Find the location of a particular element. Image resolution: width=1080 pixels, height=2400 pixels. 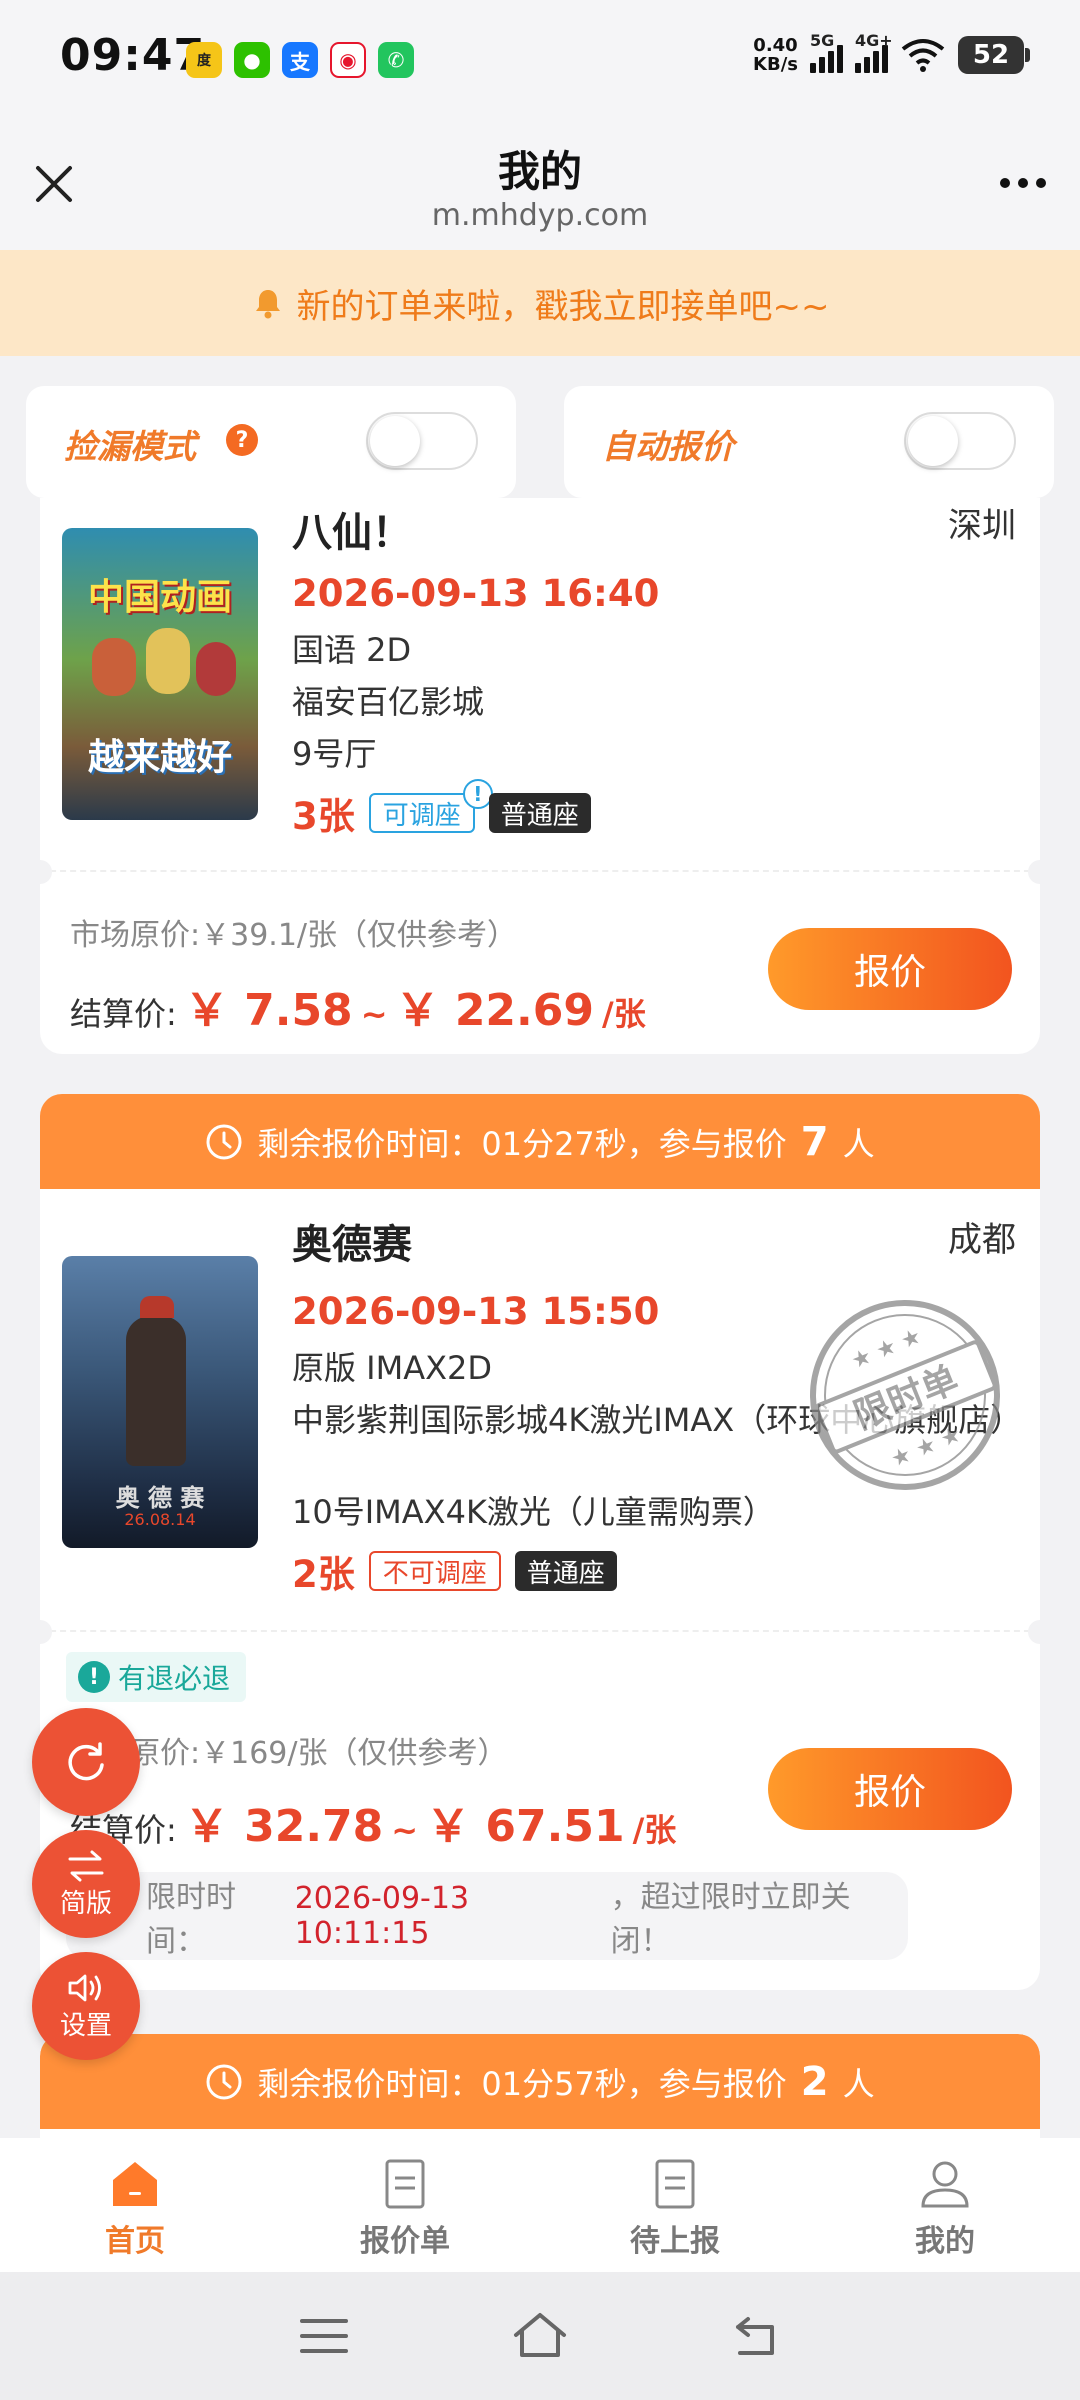

net-speed-unit: KB/s is located at coordinates (775, 64).